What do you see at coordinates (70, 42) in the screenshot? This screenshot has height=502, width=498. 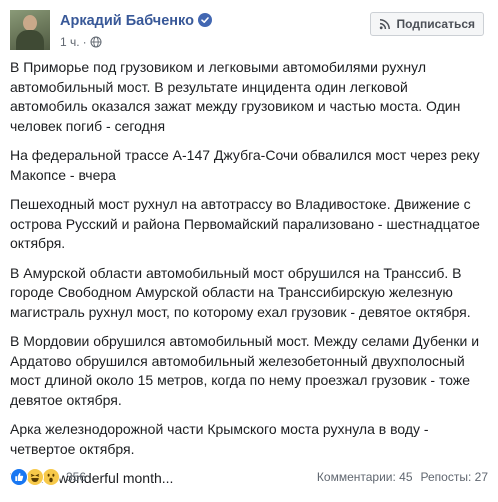 I see `post-timestamp: 1 ч.` at bounding box center [70, 42].